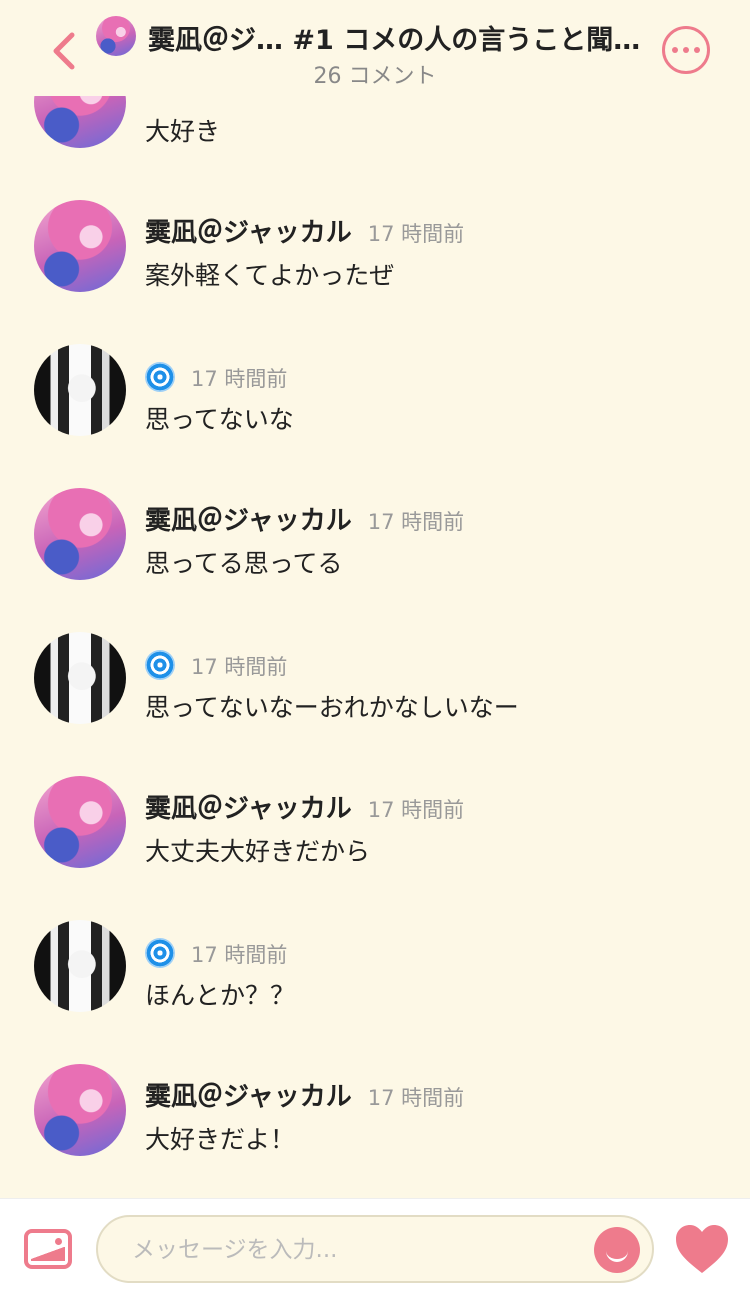 The width and height of the screenshot is (750, 1302). What do you see at coordinates (375, 1119) in the screenshot?
I see `list-item: 霙凪＠ジャッカル 17 時間前 大好きだよ！` at bounding box center [375, 1119].